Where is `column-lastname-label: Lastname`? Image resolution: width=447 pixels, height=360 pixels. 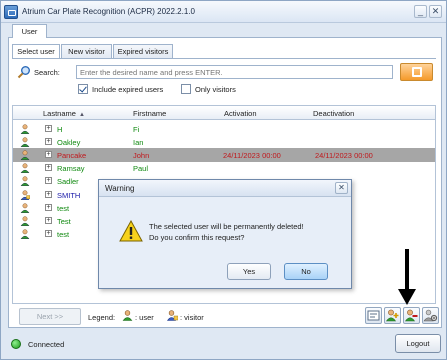 column-lastname-label: Lastname is located at coordinates (59, 113).